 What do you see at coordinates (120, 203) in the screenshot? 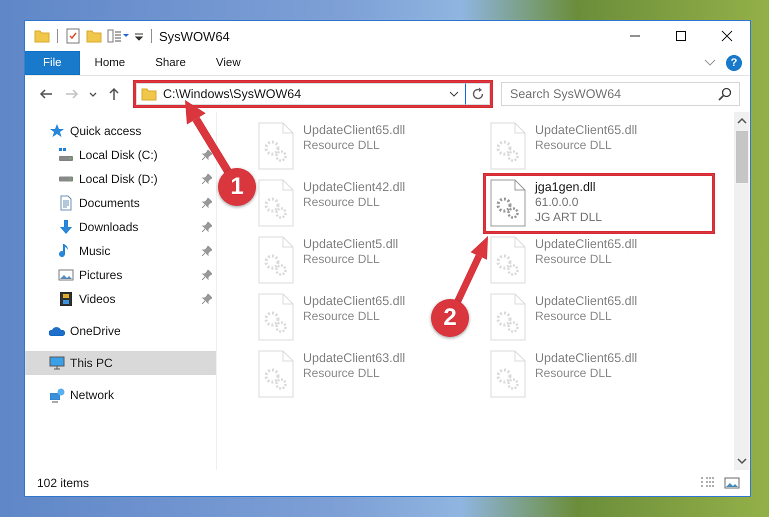
I see `sidebar-item: Documents` at bounding box center [120, 203].